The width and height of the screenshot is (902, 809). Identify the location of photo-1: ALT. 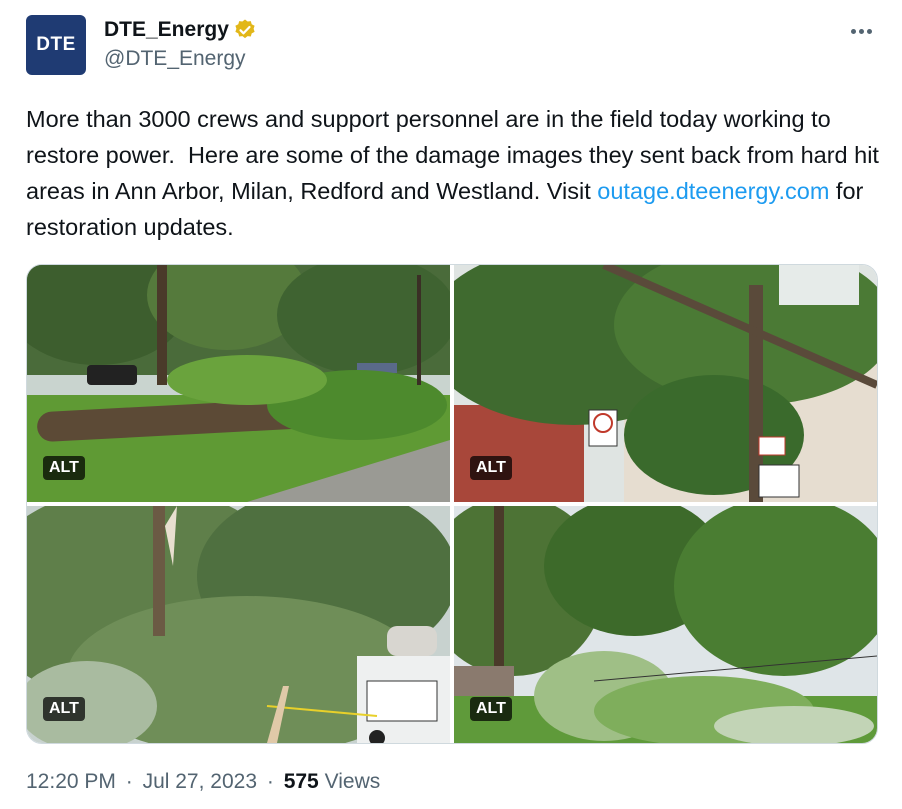
(238, 383).